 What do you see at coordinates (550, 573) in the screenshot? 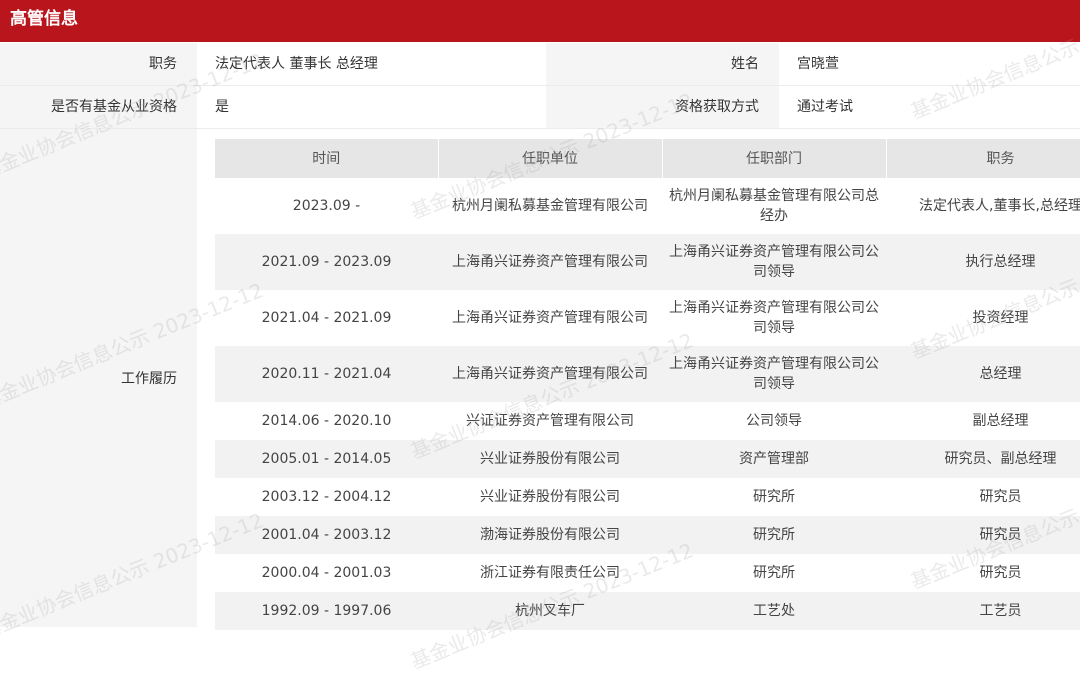
I see `cell-organization: 浙江证券有限责任公司` at bounding box center [550, 573].